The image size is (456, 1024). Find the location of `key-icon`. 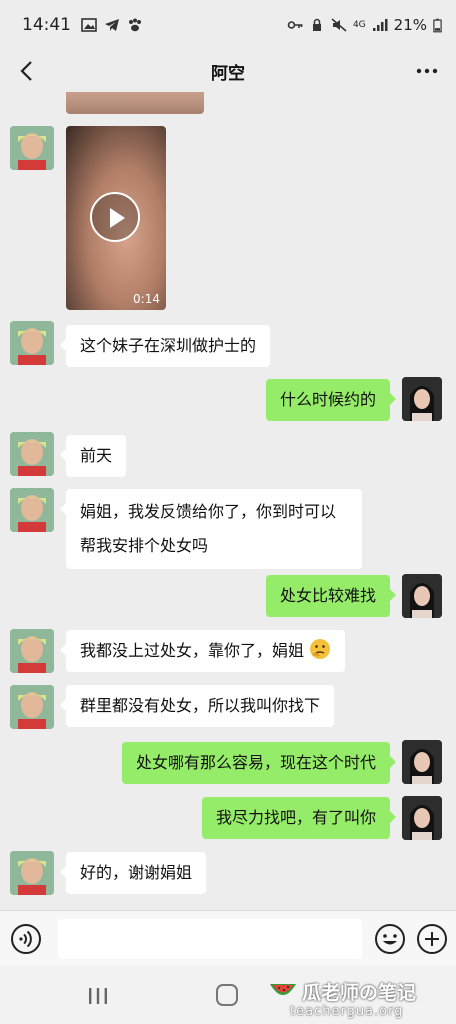

key-icon is located at coordinates (295, 25).